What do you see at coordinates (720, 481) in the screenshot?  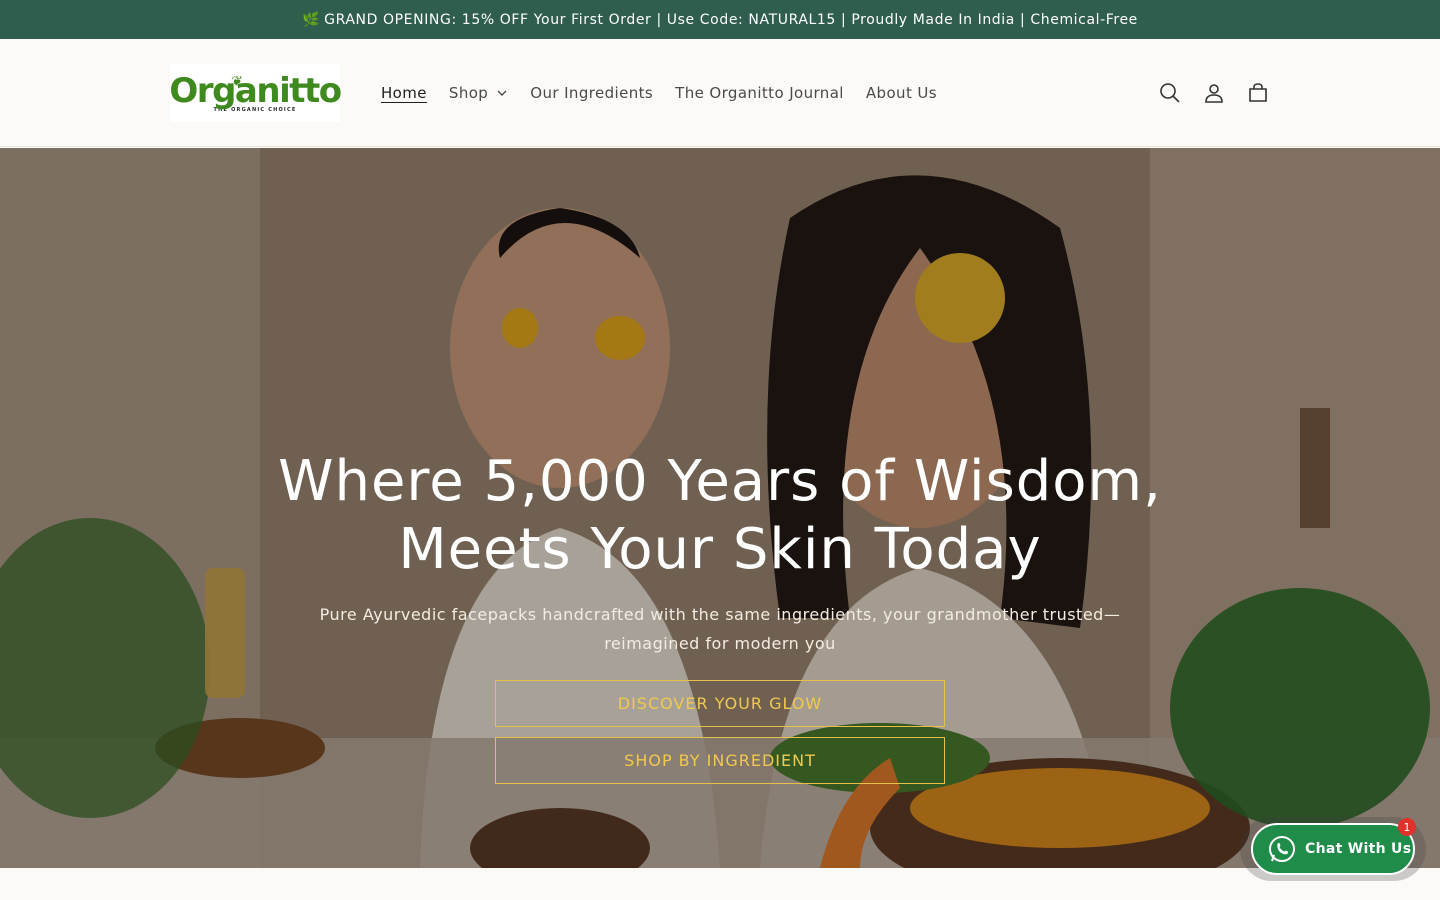 I see `hero-title-line1: Where 5,000 Years of Wisdom,` at bounding box center [720, 481].